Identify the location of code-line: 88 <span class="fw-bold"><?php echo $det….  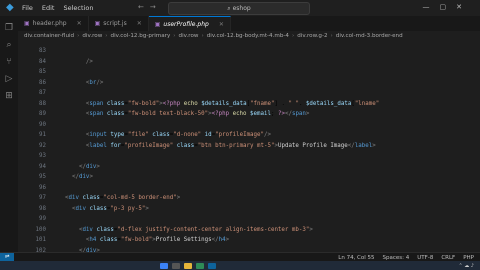
(249, 104).